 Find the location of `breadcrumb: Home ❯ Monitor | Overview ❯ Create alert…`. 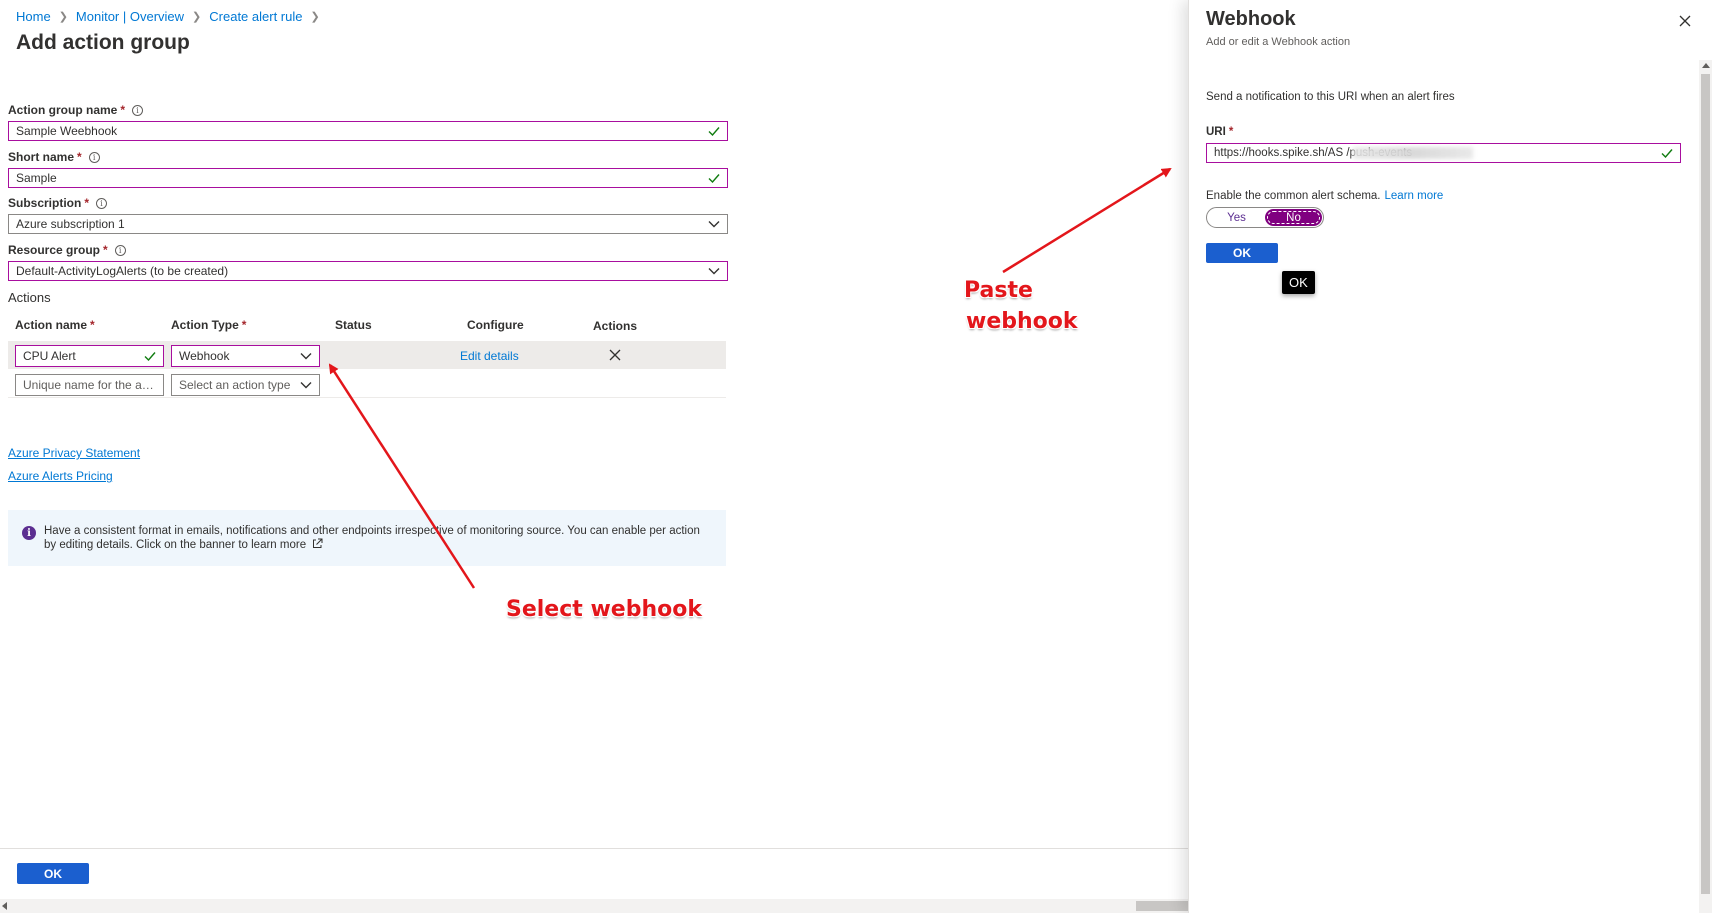

breadcrumb: Home ❯ Monitor | Overview ❯ Create alert… is located at coordinates (172, 16).